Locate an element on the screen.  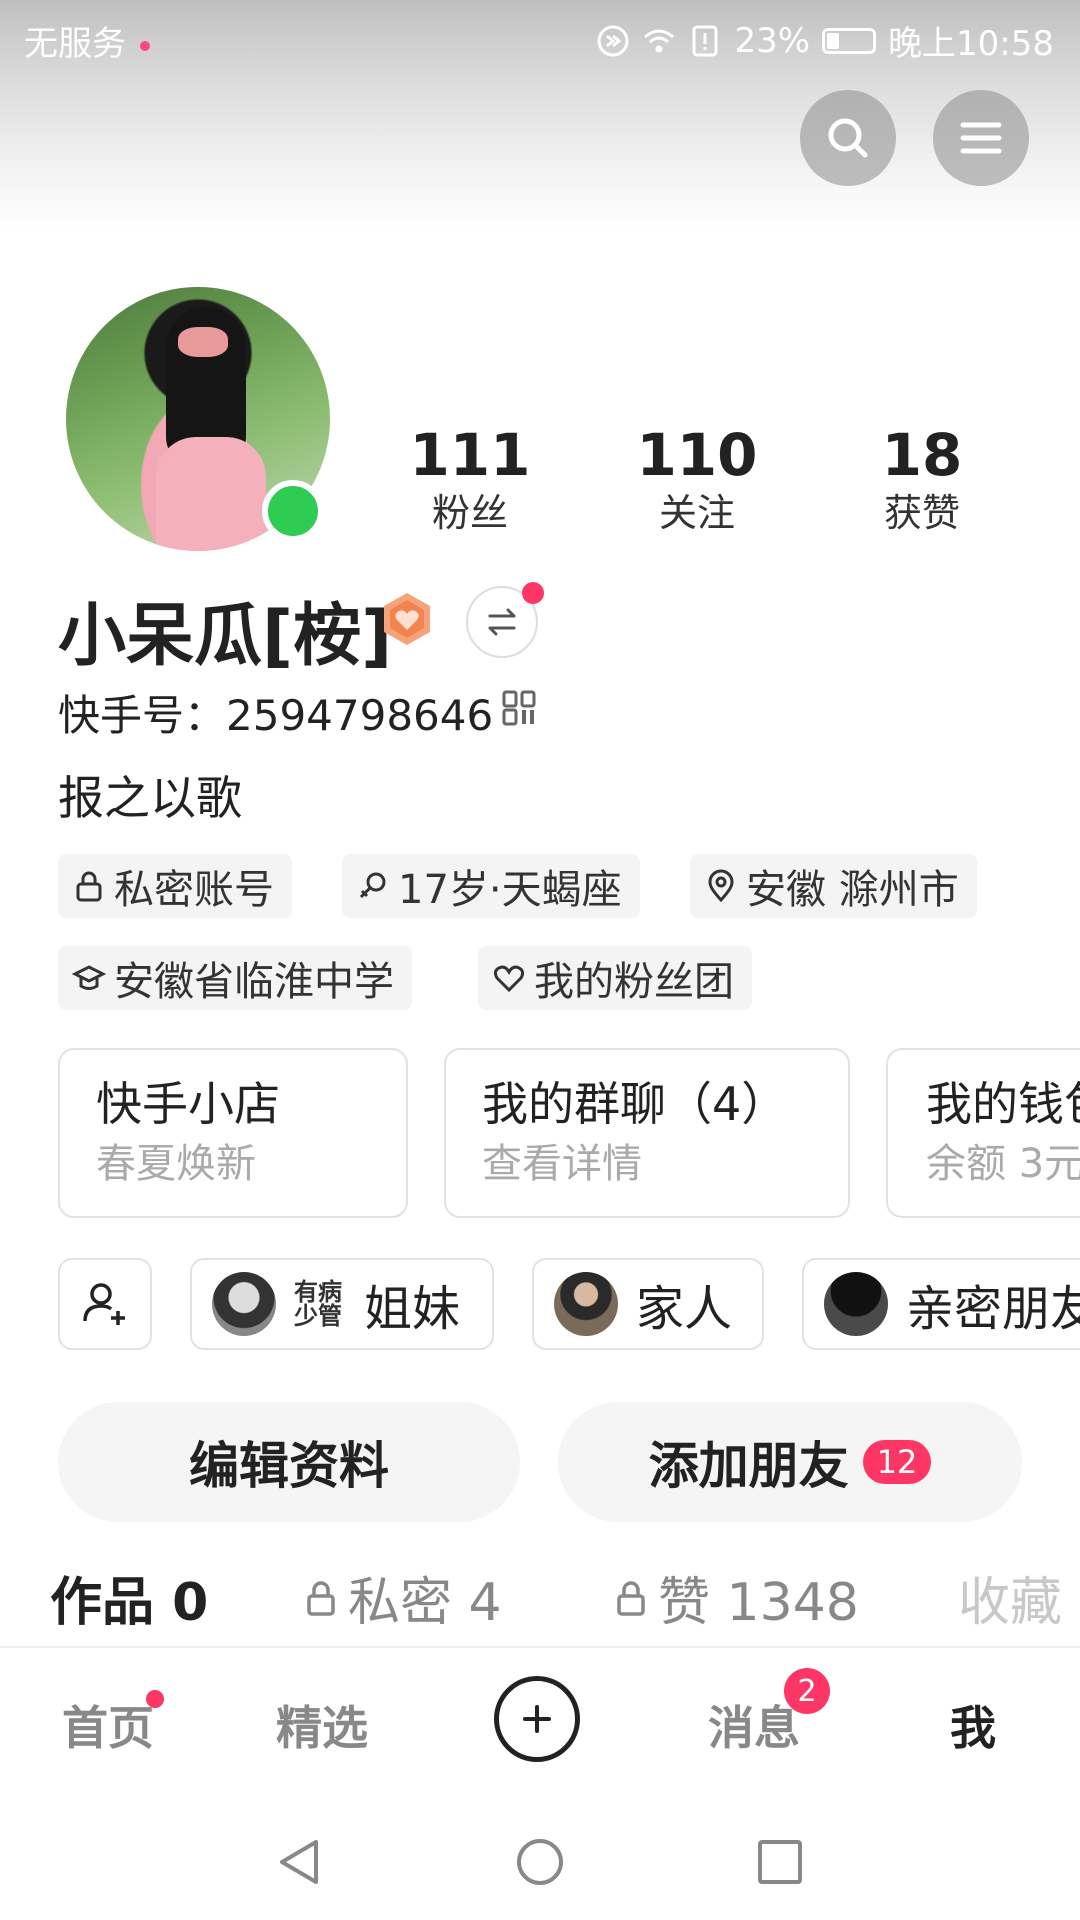
add-friend-group-button is located at coordinates (105, 1304).